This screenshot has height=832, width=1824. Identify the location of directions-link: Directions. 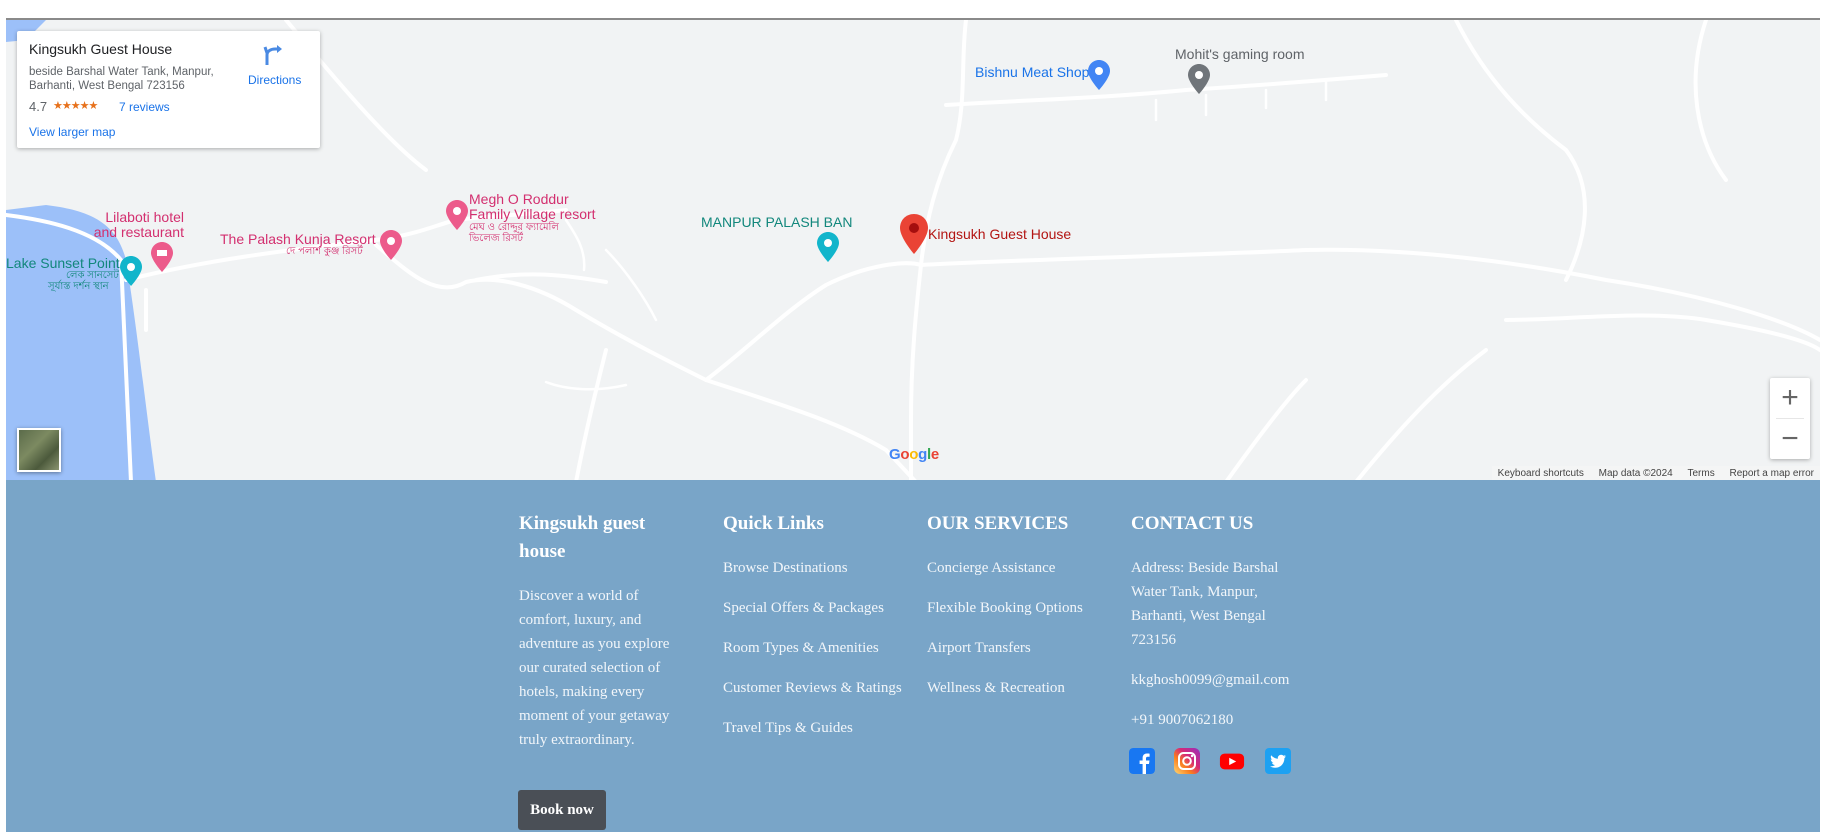
(274, 80).